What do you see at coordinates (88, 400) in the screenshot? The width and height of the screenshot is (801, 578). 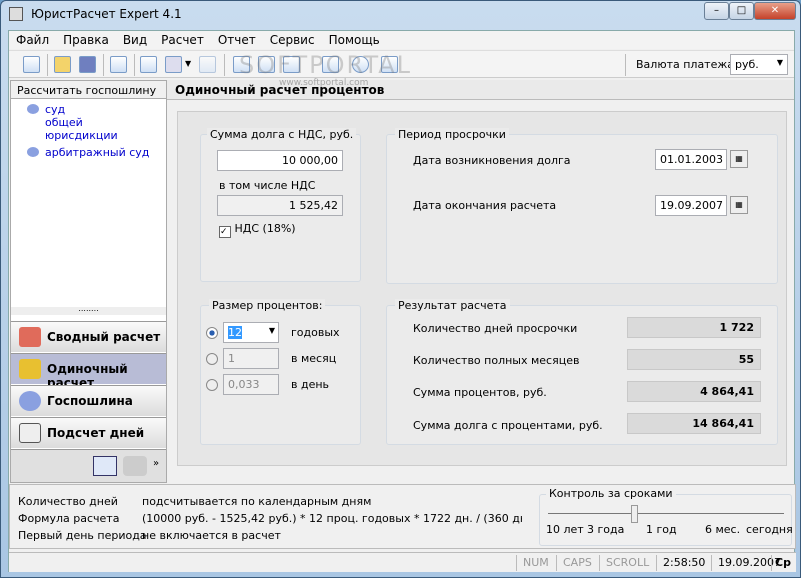 I see `nav-duty: Госпошлина` at bounding box center [88, 400].